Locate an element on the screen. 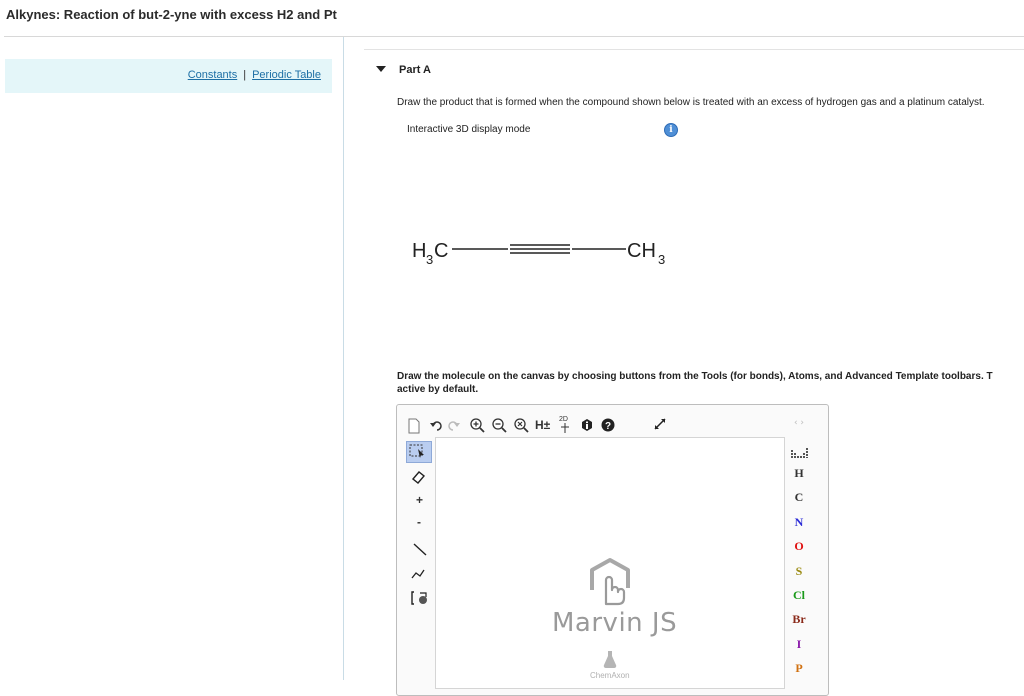 Image resolution: width=1024 pixels, height=696 pixels. atom-button-c: C is located at coordinates (799, 497).